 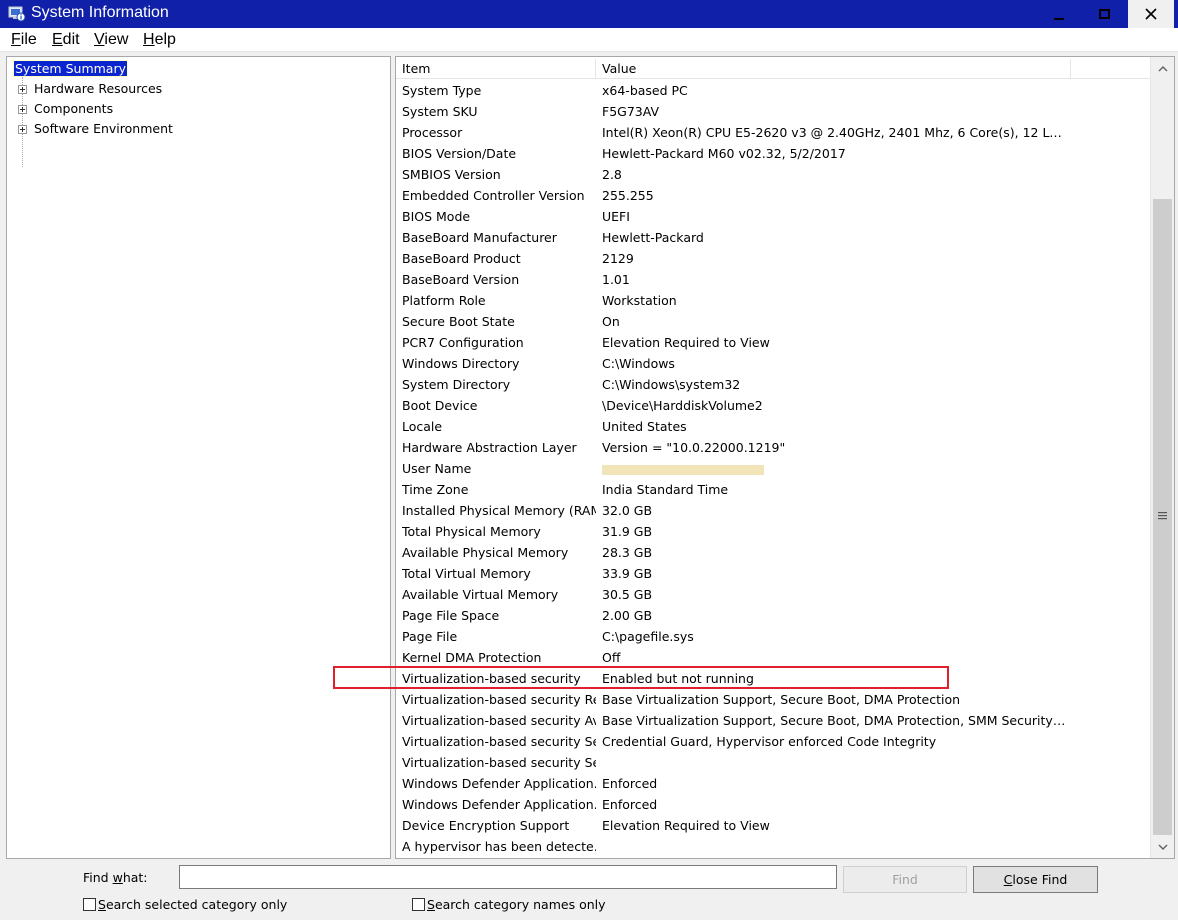 What do you see at coordinates (70, 69) in the screenshot?
I see `tree-item-system-summary: System Summary` at bounding box center [70, 69].